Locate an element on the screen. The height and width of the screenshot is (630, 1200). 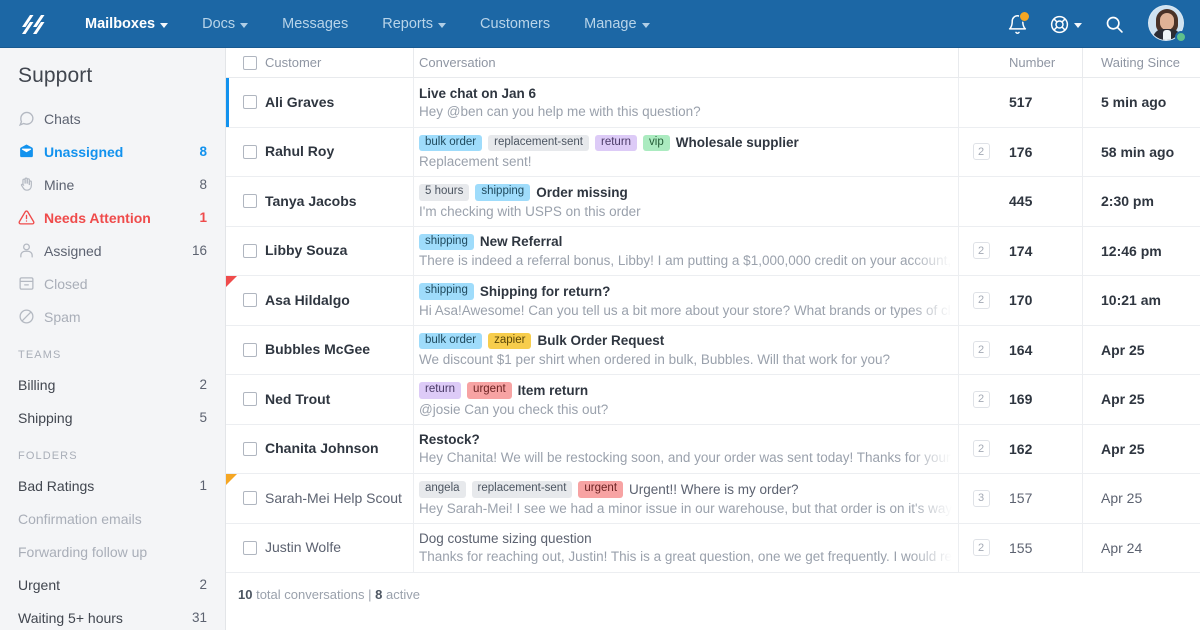
notifications-button is located at coordinates (1017, 24).